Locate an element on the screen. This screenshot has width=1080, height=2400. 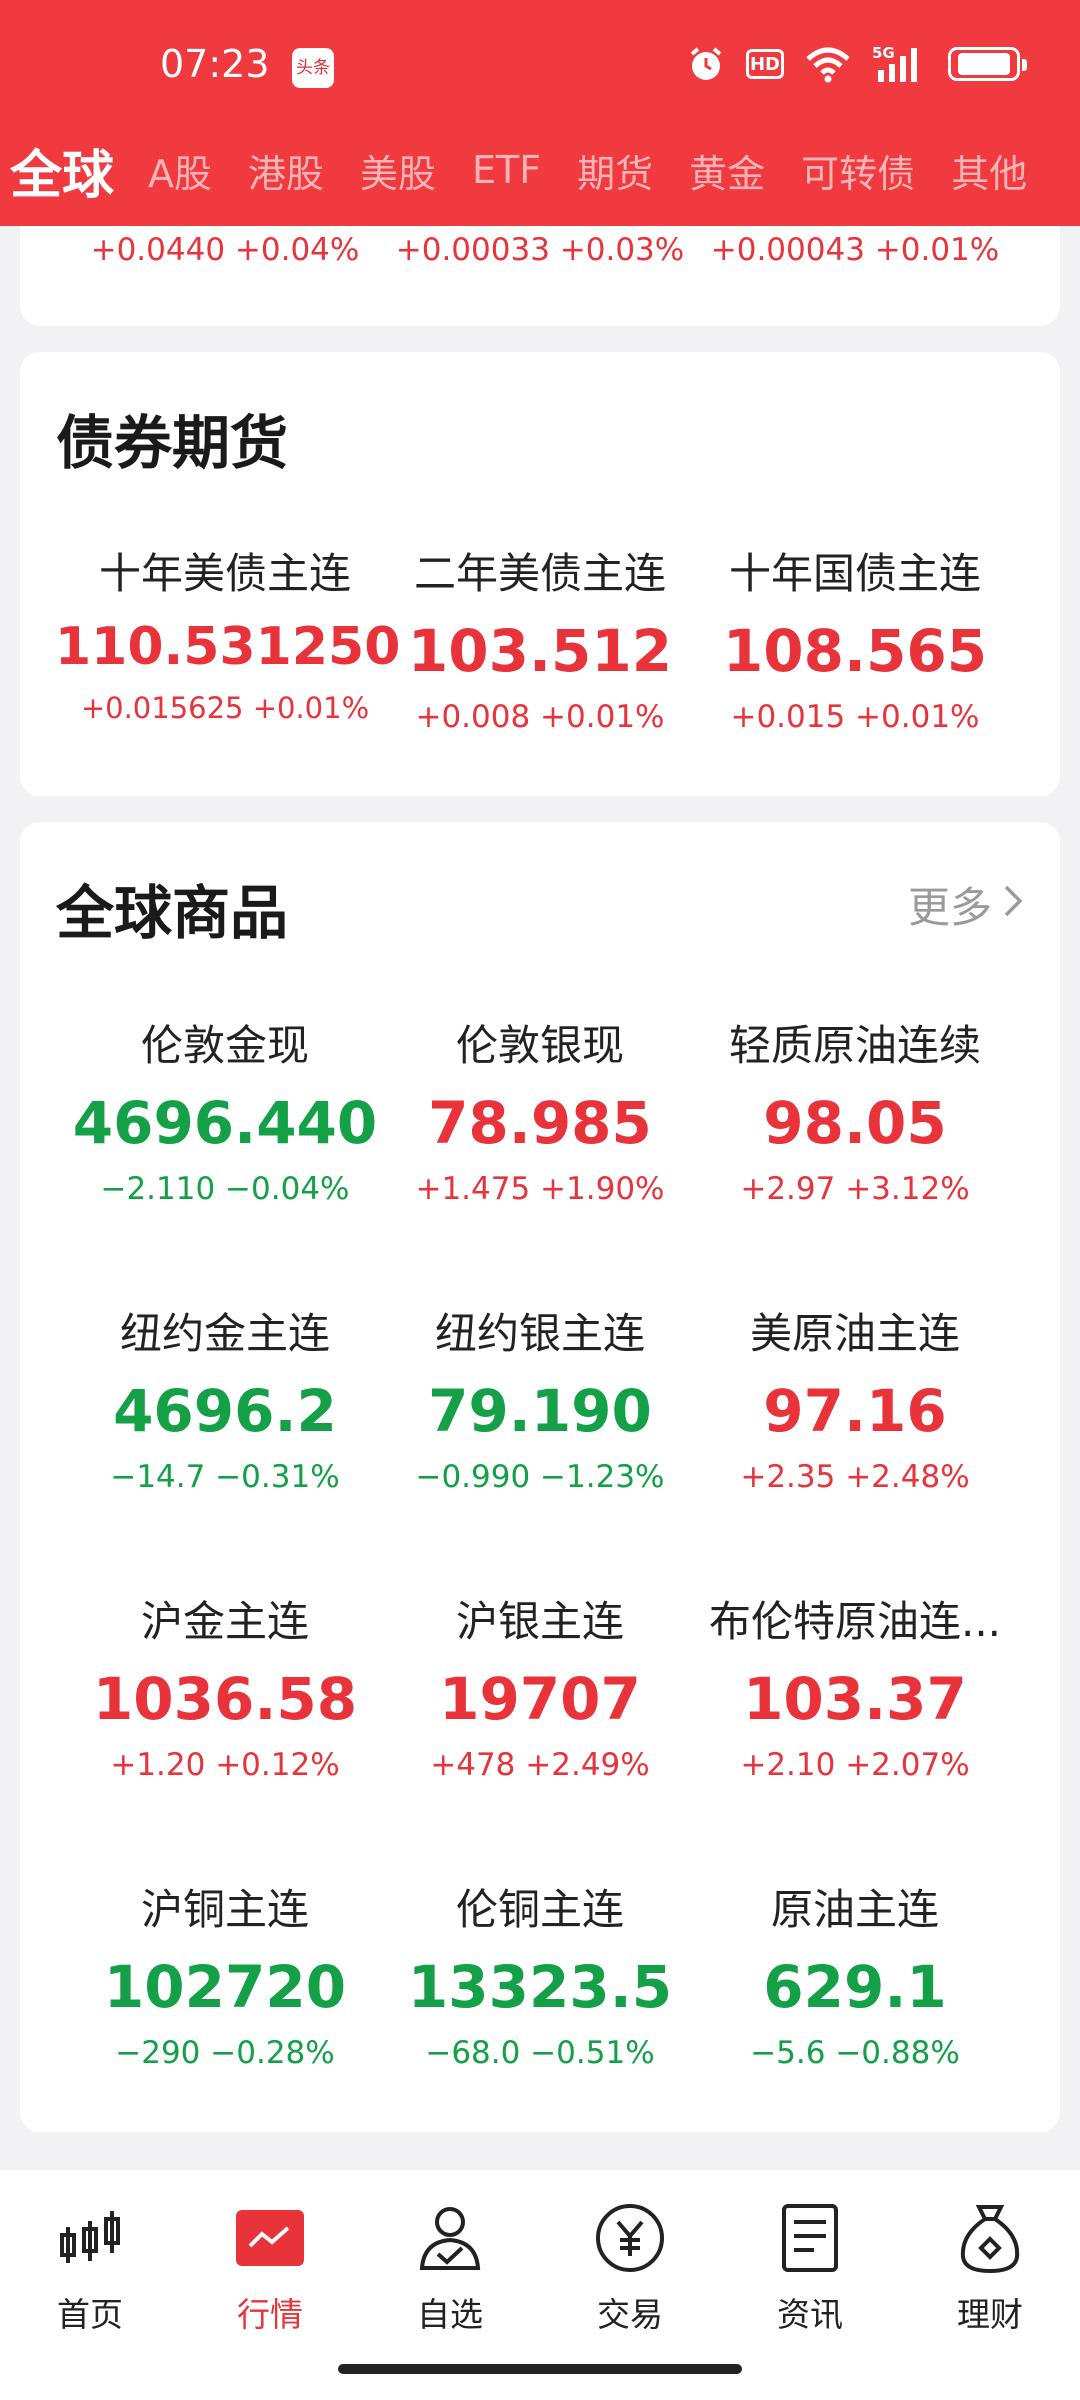
nav-label: 理财 is located at coordinates (990, 2314).